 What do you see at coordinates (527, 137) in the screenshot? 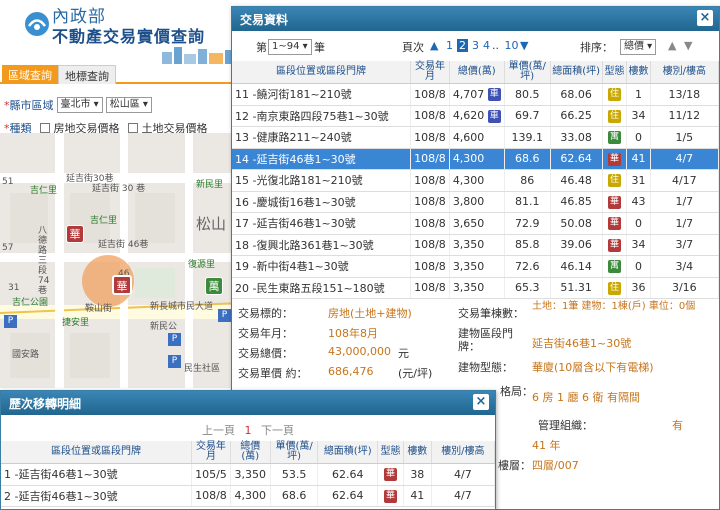
I see `row-unit-price: 139.1` at bounding box center [527, 137].